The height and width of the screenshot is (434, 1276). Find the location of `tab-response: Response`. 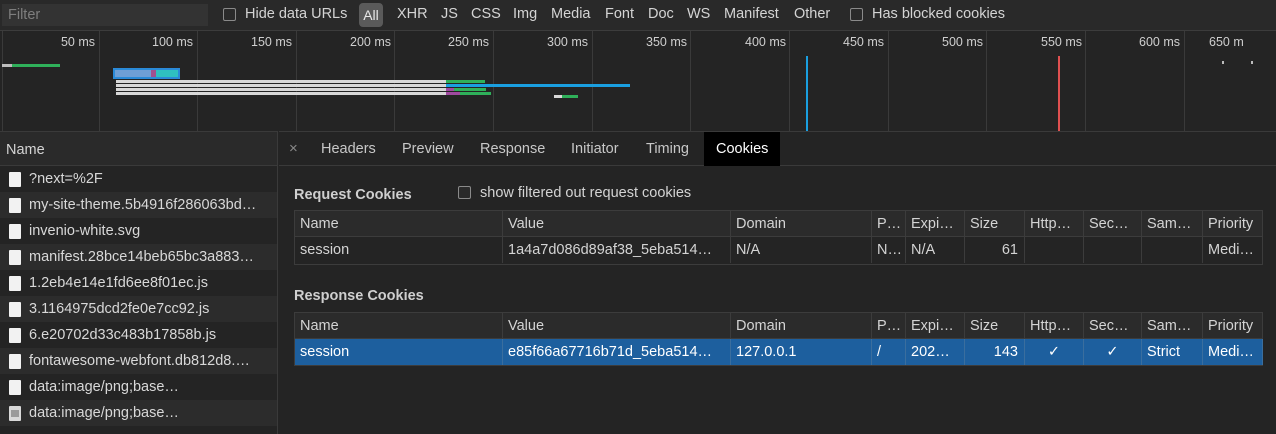

tab-response: Response is located at coordinates (512, 149).